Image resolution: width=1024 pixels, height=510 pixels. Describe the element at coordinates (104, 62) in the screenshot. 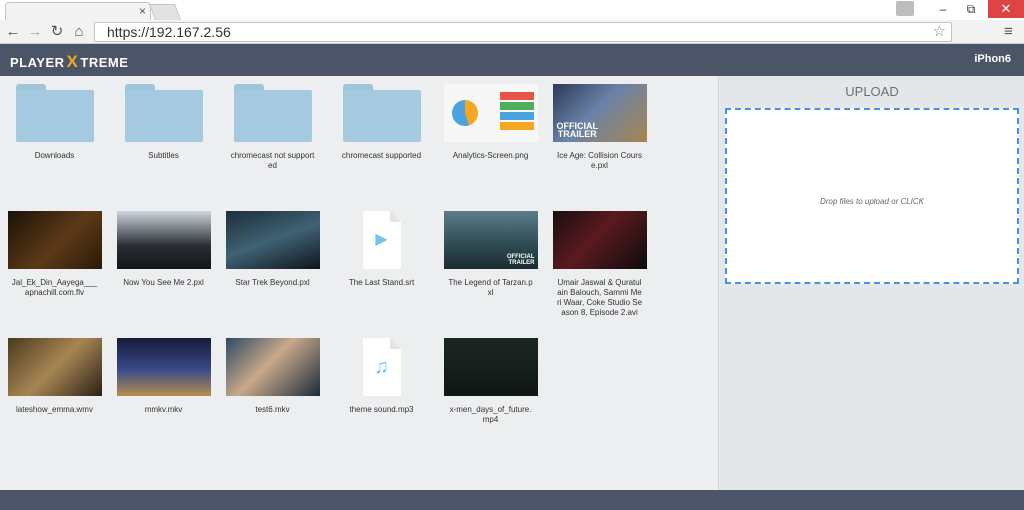

I see `logo-text-right: TREME` at that location.